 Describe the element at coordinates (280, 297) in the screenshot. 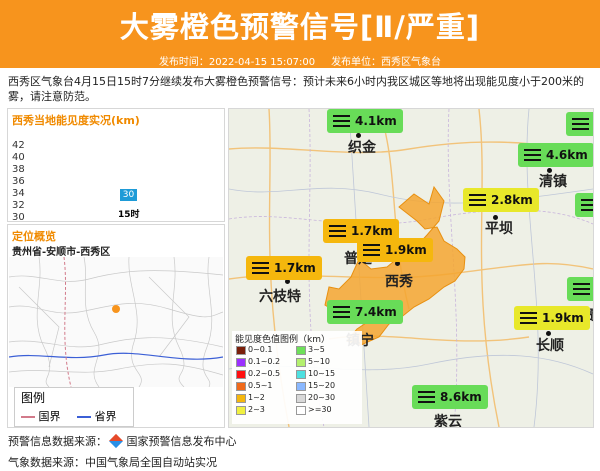

I see `place-liuzhite: 六枝特` at that location.